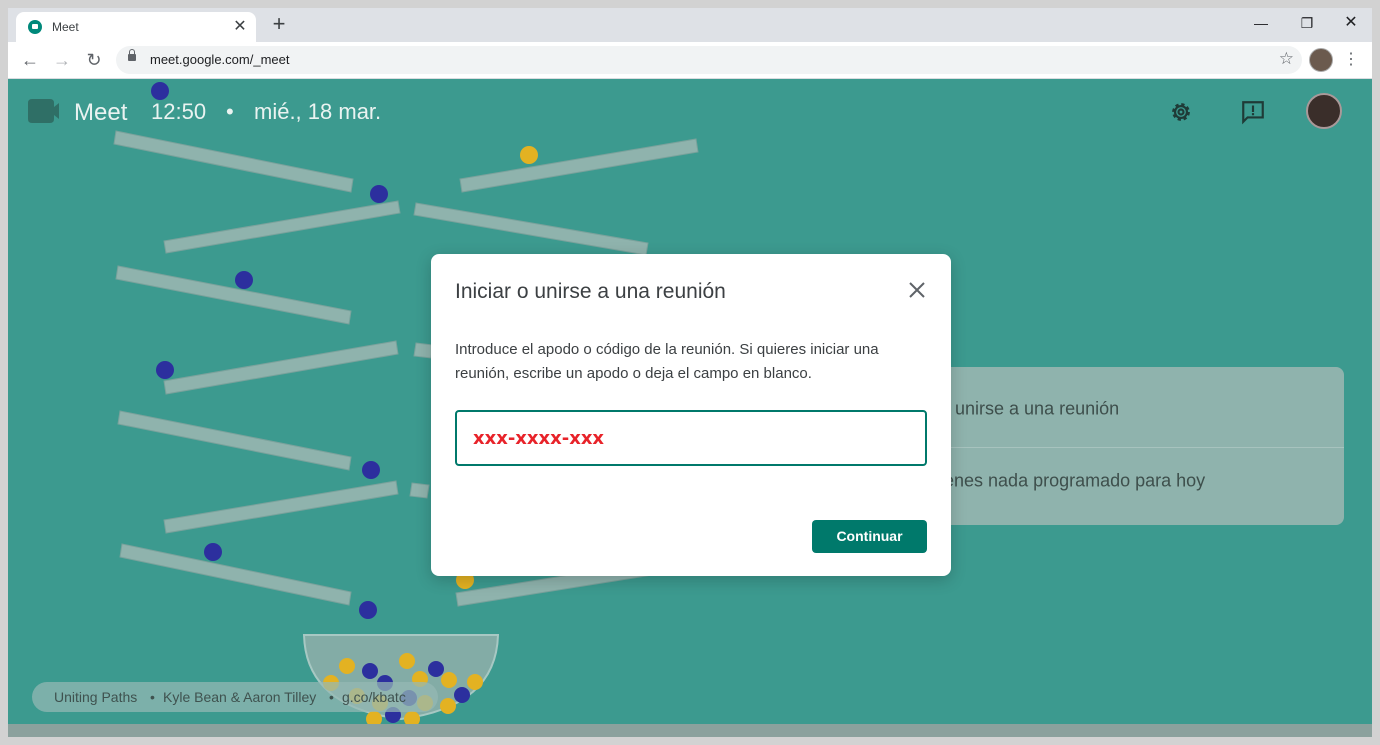 The width and height of the screenshot is (1380, 745). Describe the element at coordinates (1181, 112) in the screenshot. I see `settings-icon` at that location.